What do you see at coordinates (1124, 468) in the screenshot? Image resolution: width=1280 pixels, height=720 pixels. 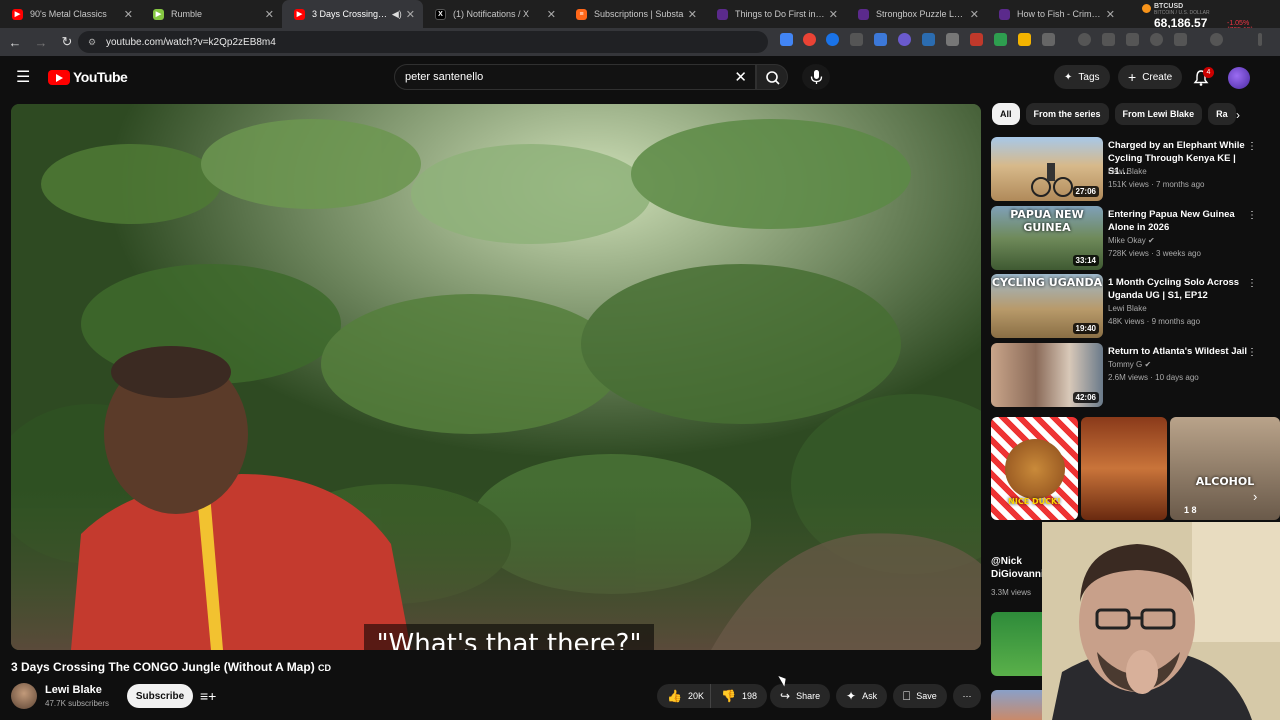 I see `short-thumbnail` at bounding box center [1124, 468].